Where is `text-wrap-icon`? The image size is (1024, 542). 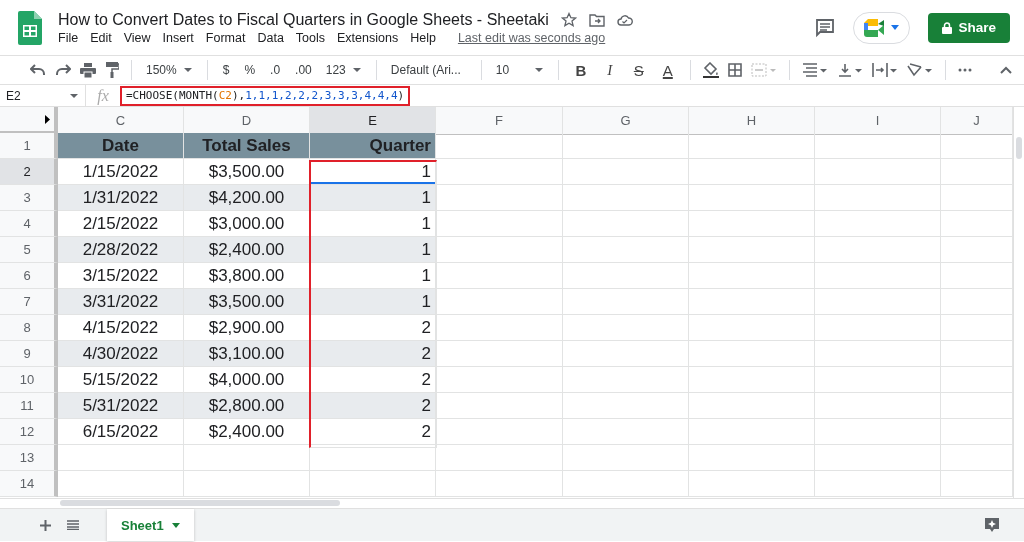 text-wrap-icon is located at coordinates (884, 70).